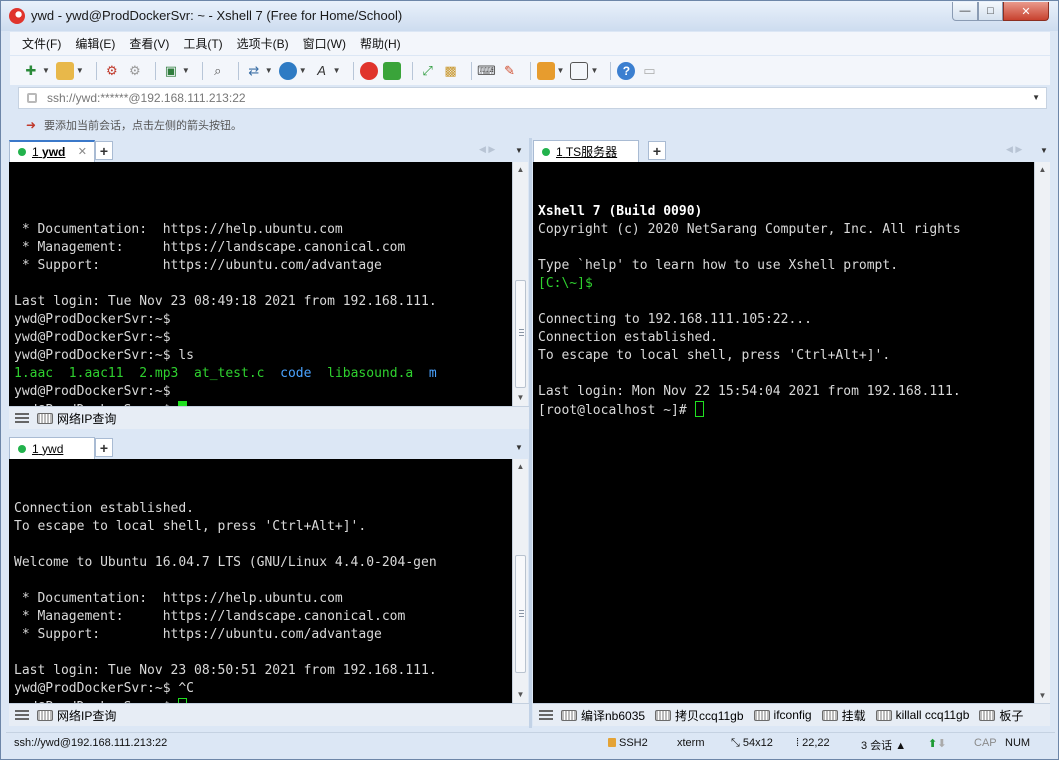 Image resolution: width=1059 pixels, height=760 pixels. I want to click on status-size: ⤡ 54x12, so click(752, 743).